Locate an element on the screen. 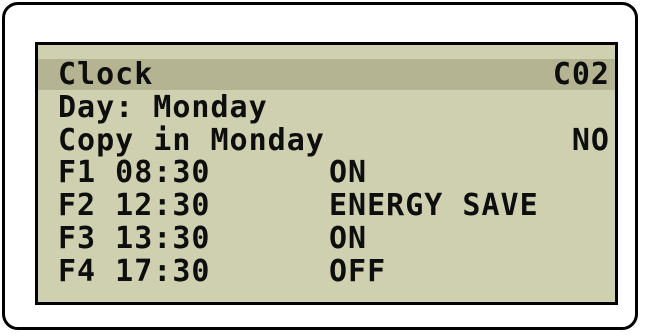 The width and height of the screenshot is (646, 336). screen-title: Clock is located at coordinates (106, 74).